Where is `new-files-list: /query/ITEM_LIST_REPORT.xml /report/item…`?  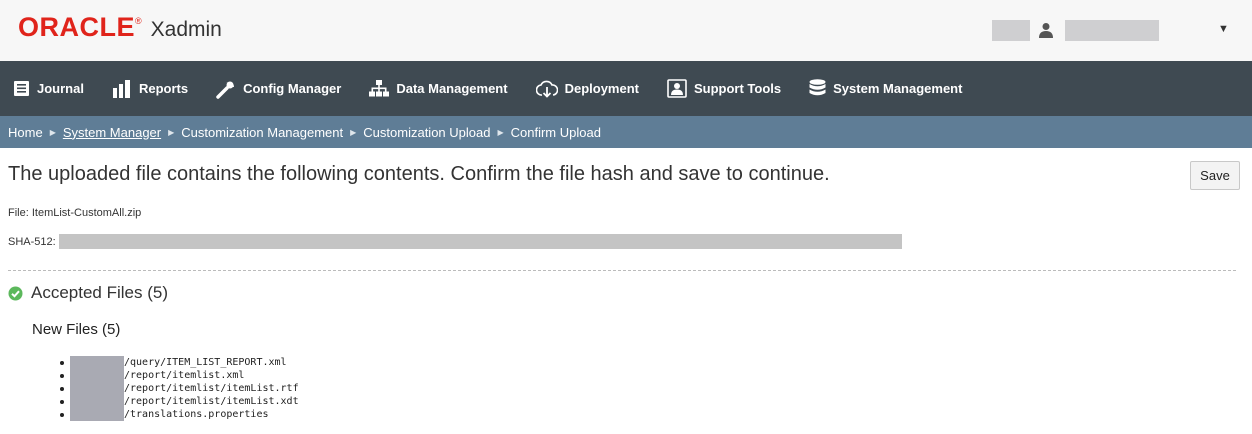 new-files-list: /query/ITEM_LIST_REPORT.xml /report/item… is located at coordinates (179, 388).